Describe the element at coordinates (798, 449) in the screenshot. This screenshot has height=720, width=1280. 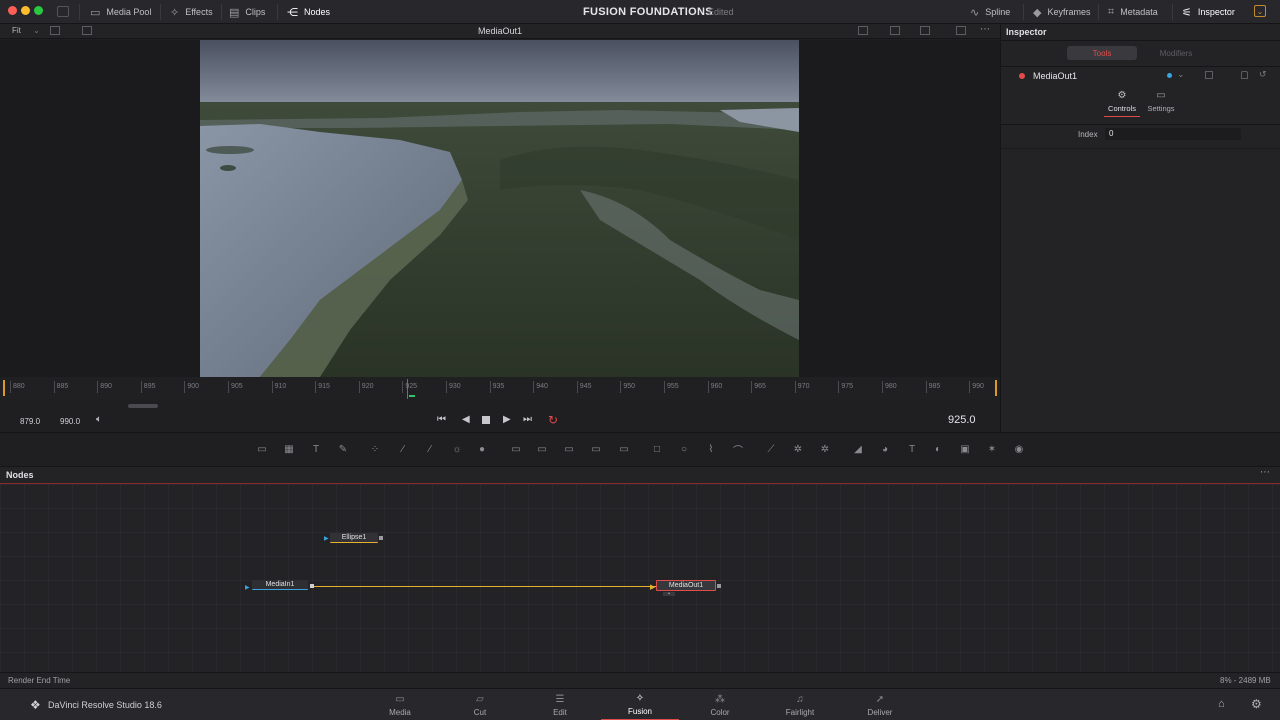
I see `planar-tracker-icon: ✲` at that location.